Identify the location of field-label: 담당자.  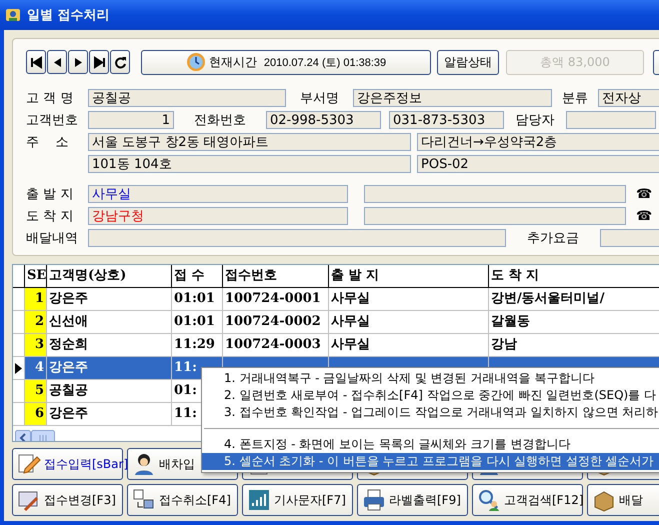
(535, 120).